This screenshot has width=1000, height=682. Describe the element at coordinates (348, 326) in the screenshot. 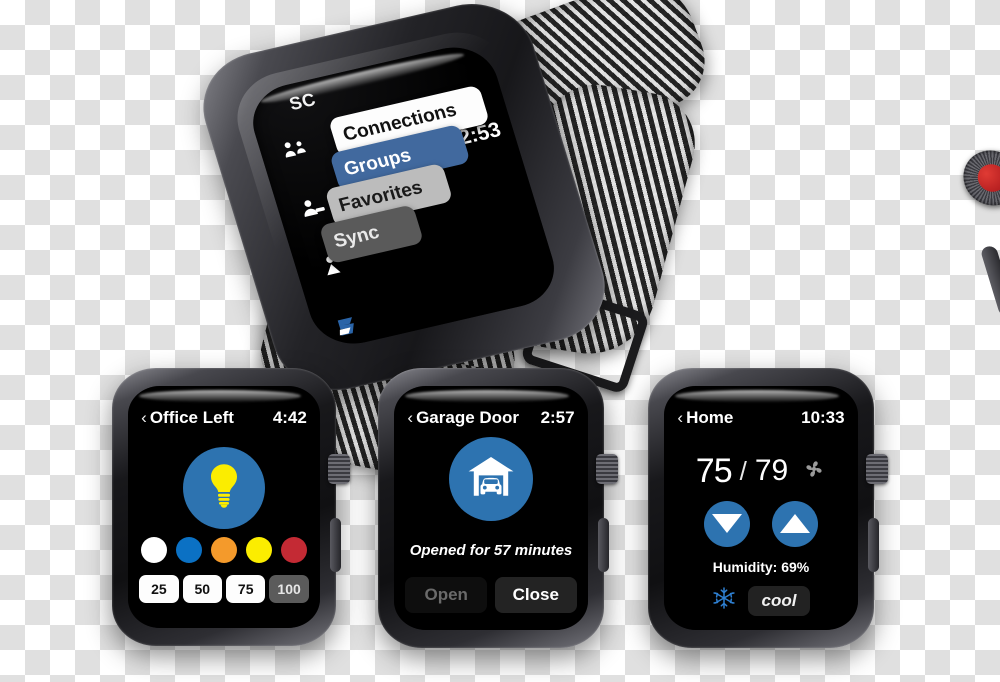

I see `savant-s-logo-icon` at that location.